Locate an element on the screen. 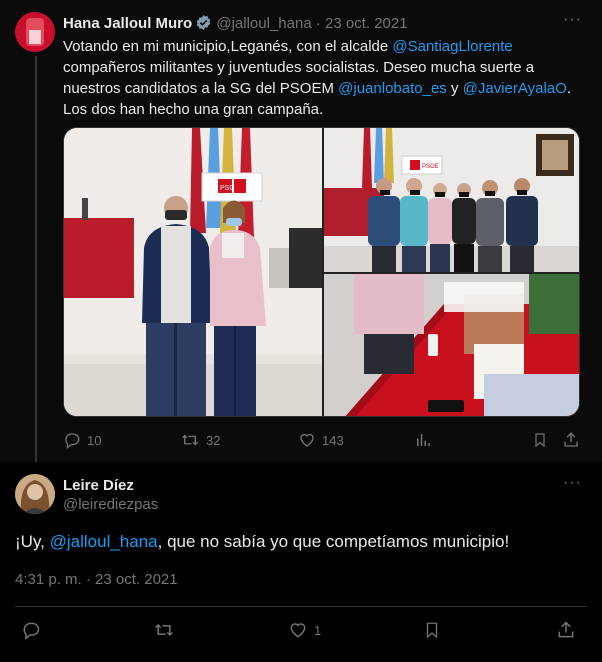 This screenshot has height=662, width=602. reply-time: 4:31 p. m. is located at coordinates (48, 579).